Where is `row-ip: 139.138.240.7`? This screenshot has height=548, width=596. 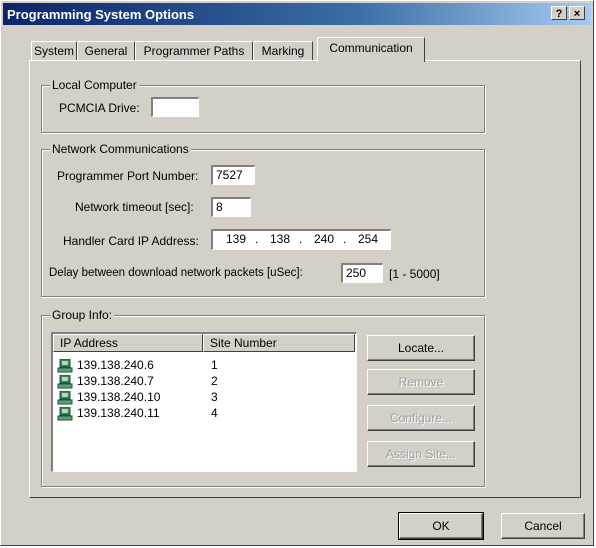 row-ip: 139.138.240.7 is located at coordinates (115, 381).